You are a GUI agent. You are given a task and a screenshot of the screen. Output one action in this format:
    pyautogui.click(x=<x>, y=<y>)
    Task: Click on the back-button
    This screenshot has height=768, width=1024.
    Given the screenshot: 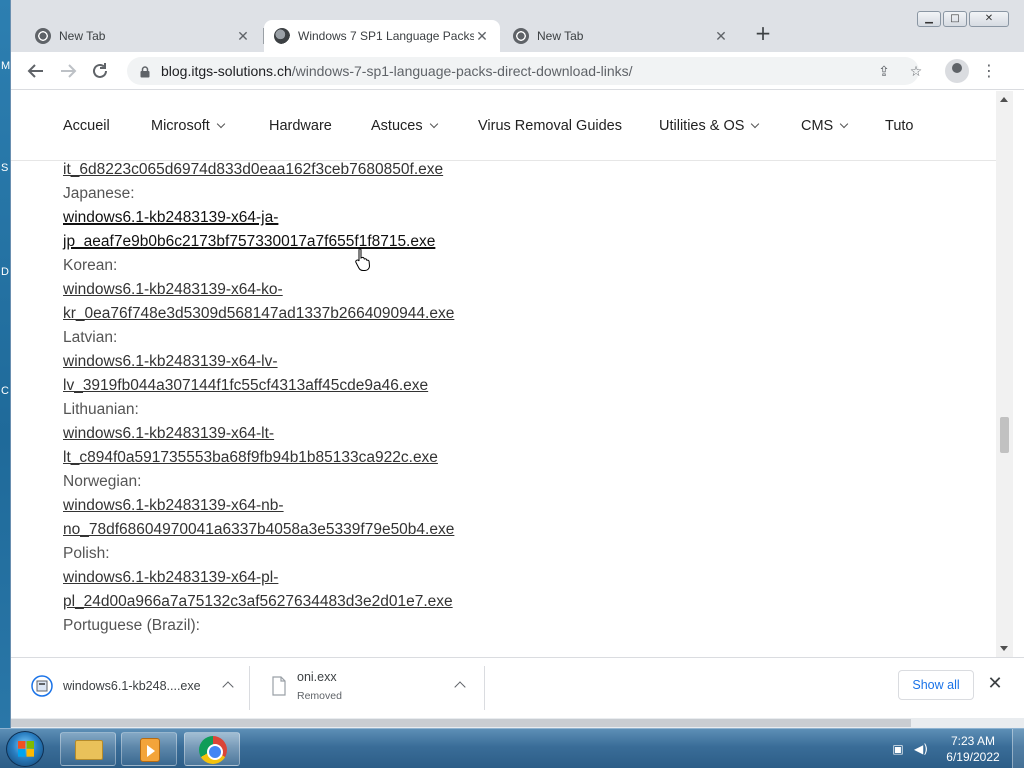 What is the action you would take?
    pyautogui.click(x=36, y=71)
    